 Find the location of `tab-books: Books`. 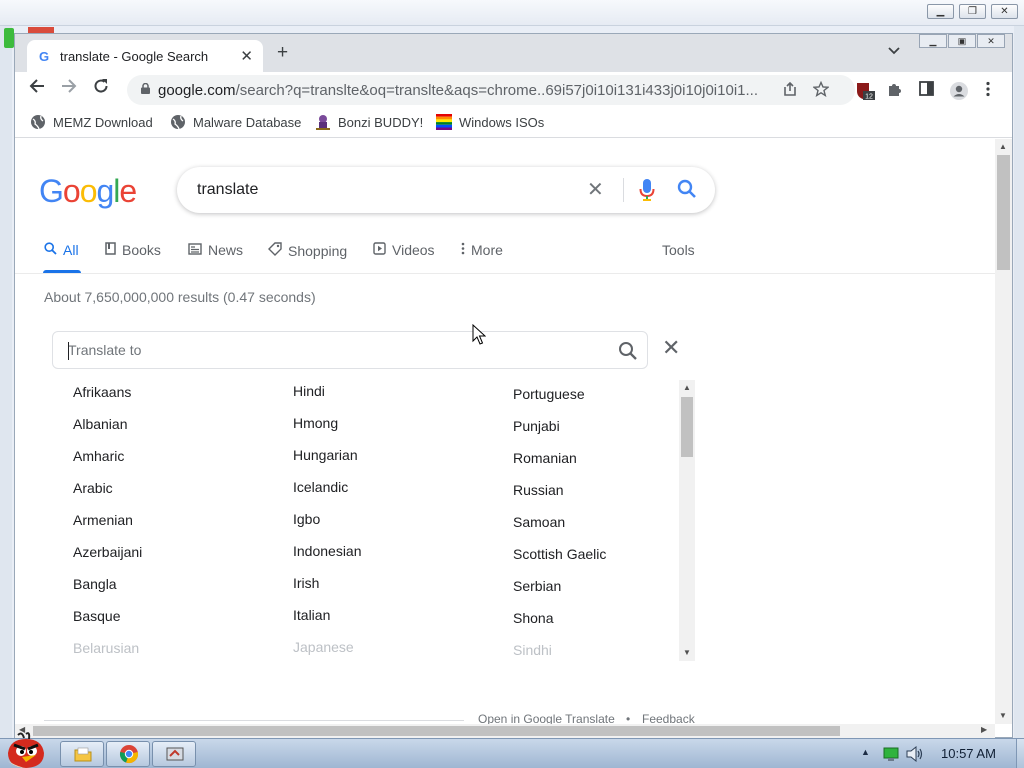

tab-books: Books is located at coordinates (133, 250).